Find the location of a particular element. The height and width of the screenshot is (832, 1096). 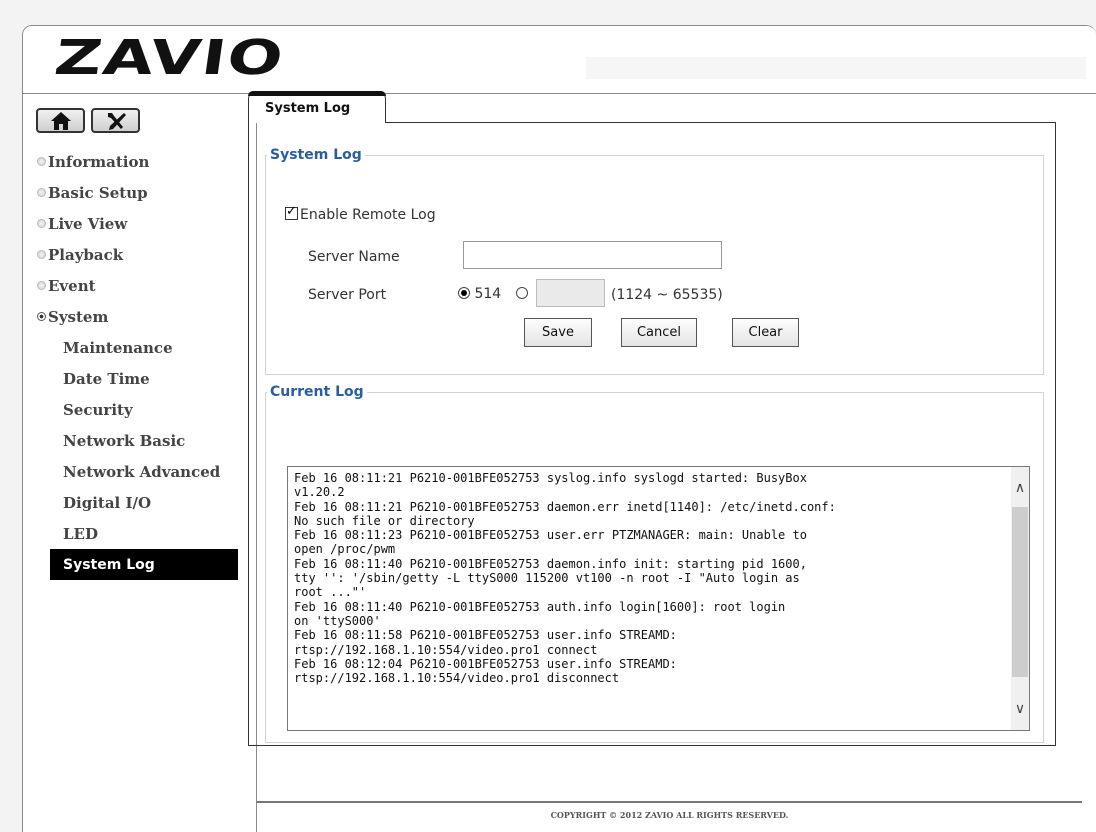

sidebar-item-information: Information is located at coordinates (144, 161).